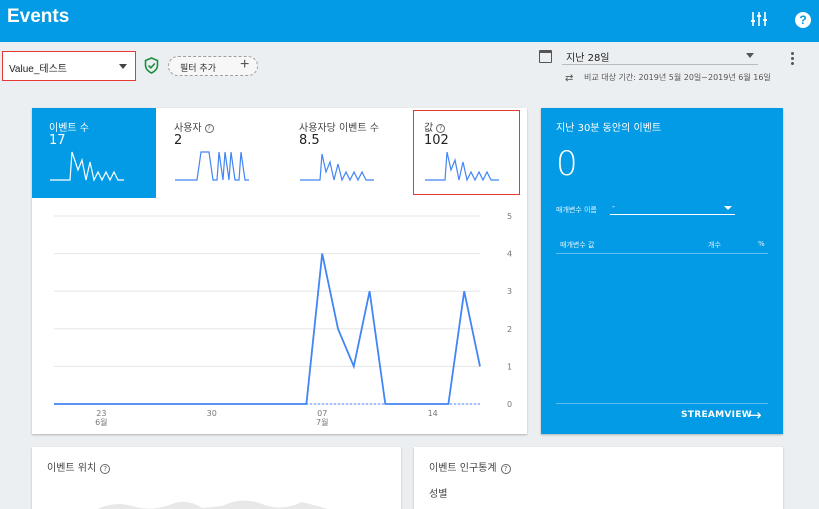 This screenshot has width=819, height=509. I want to click on metric-value: 8.5, so click(309, 140).